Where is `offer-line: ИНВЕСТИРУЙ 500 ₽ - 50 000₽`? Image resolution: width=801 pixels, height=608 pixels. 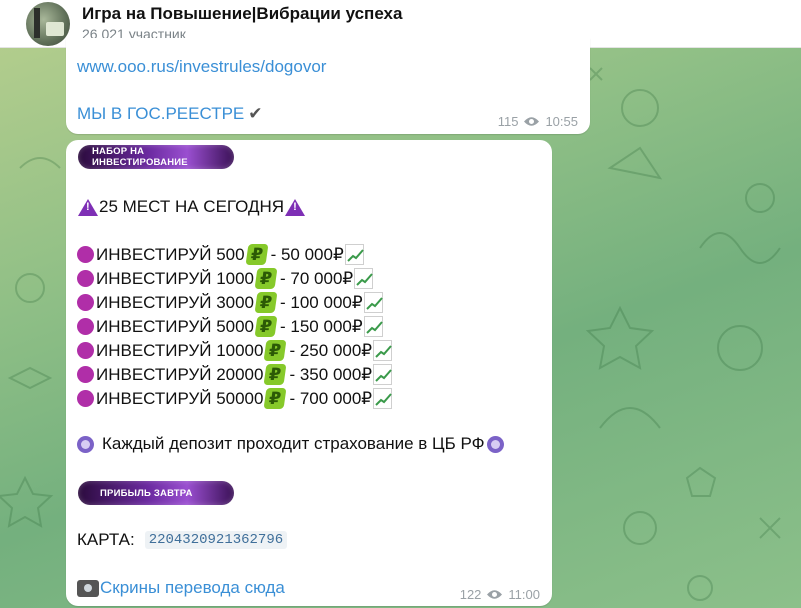
offer-line: ИНВЕСТИРУЙ 500 ₽ - 50 000₽ is located at coordinates (220, 254).